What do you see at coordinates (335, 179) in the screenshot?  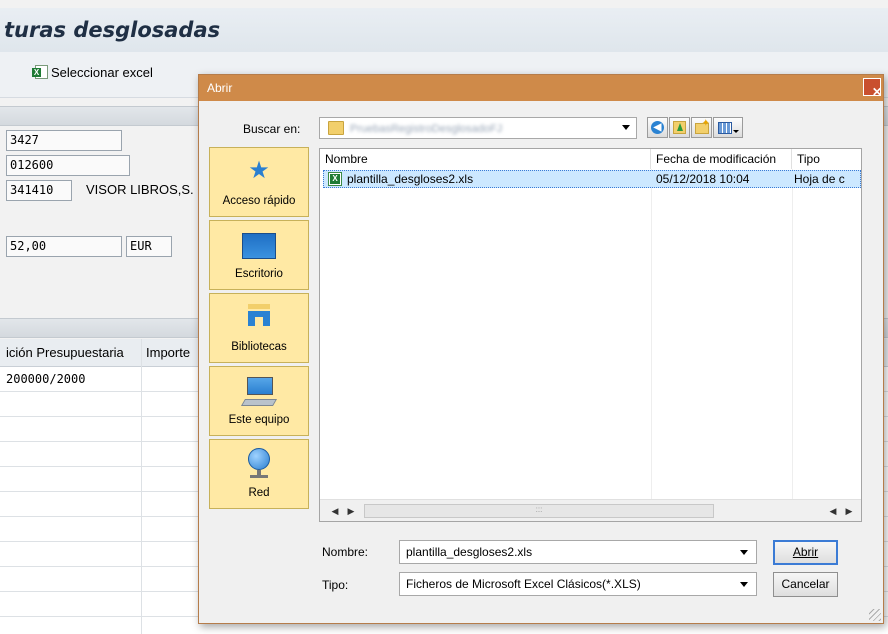 I see `excel-file-icon` at bounding box center [335, 179].